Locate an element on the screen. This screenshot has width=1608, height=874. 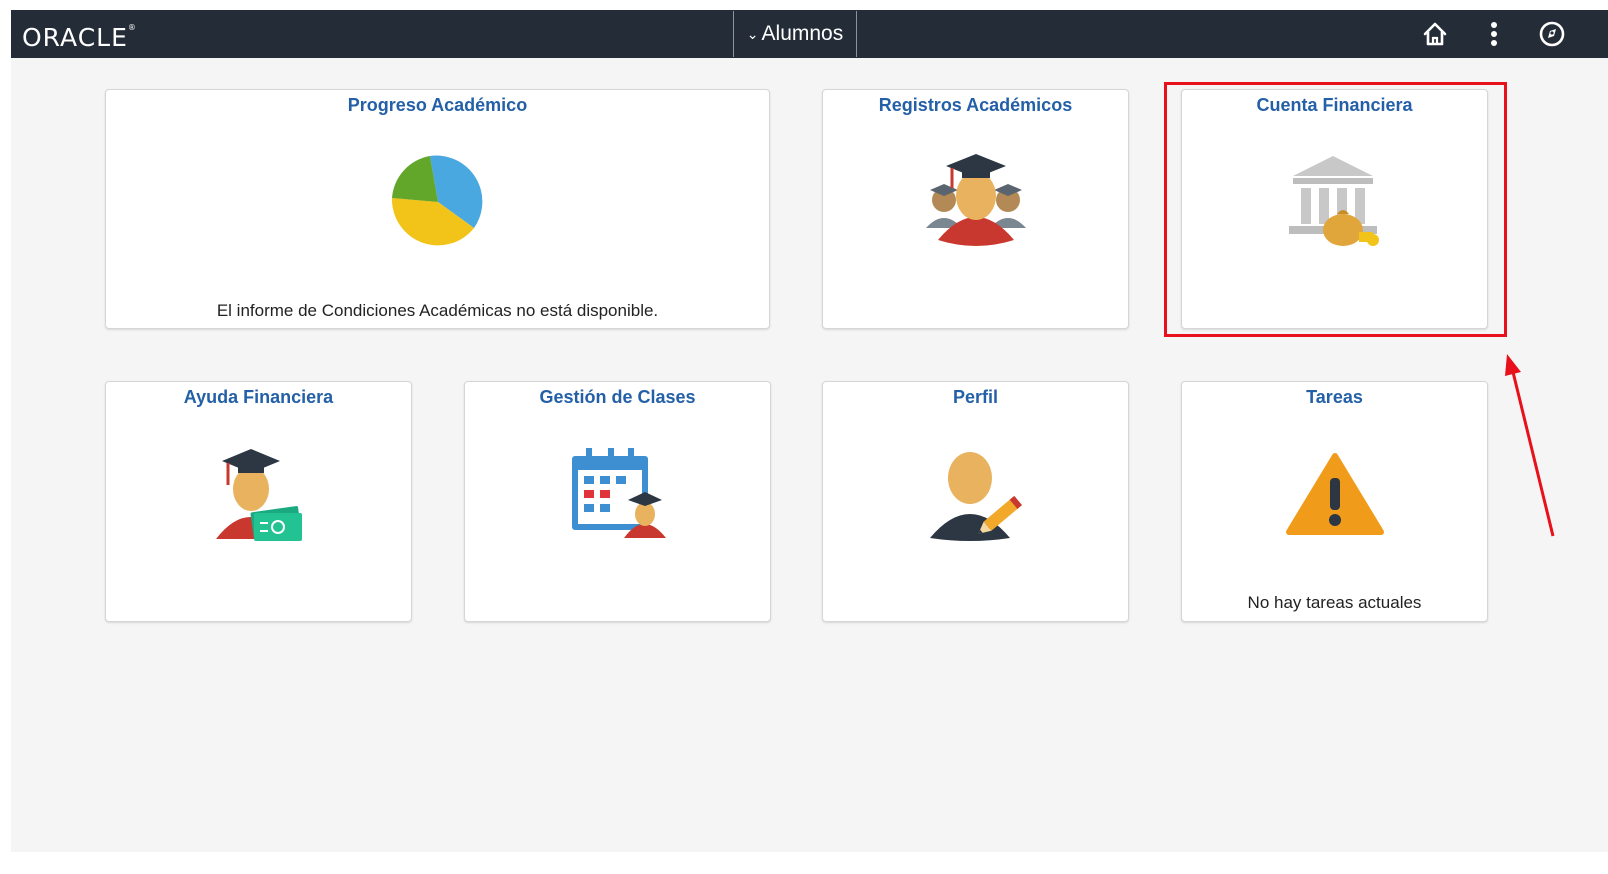
top-banner: ORACLE® ⌄ Alumnos is located at coordinates (809, 34).